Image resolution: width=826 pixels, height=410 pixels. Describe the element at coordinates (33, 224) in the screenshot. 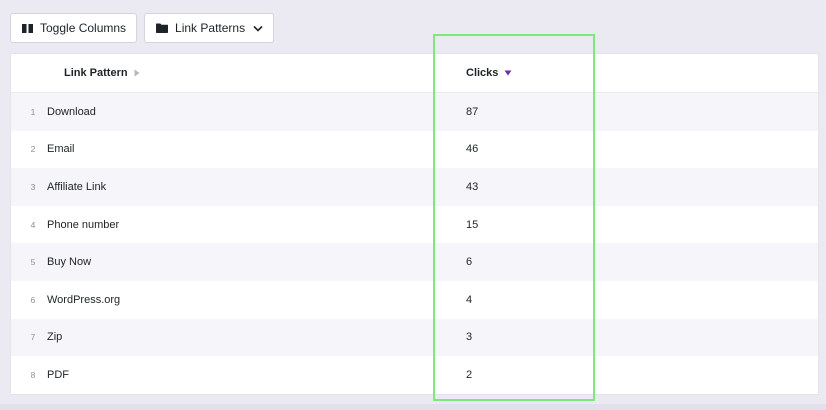

I see `row-index: 4` at that location.